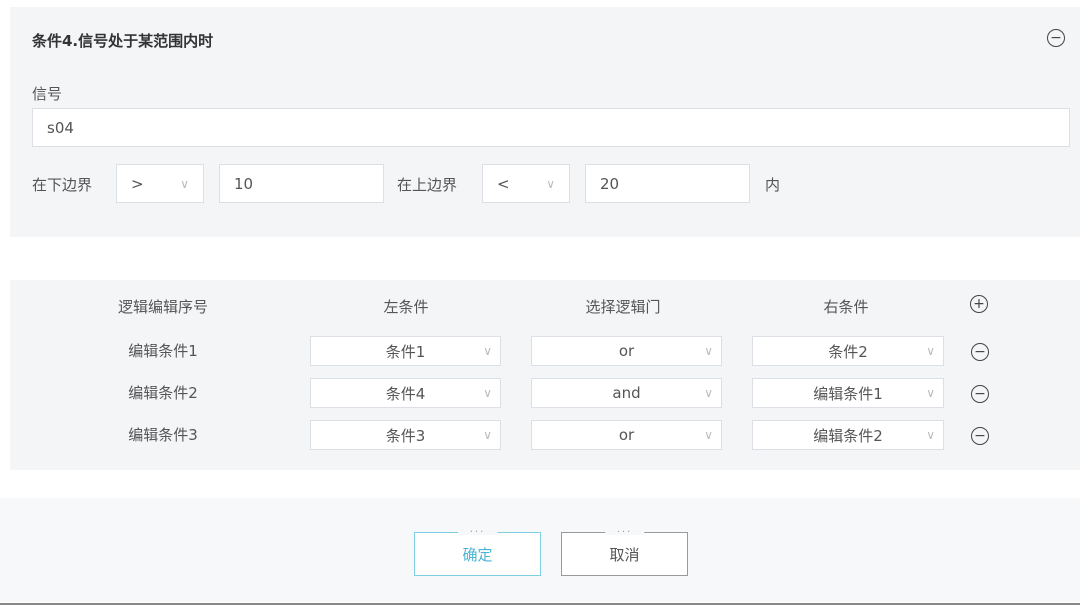  What do you see at coordinates (163, 307) in the screenshot?
I see `header-index: 逻辑编辑序号` at bounding box center [163, 307].